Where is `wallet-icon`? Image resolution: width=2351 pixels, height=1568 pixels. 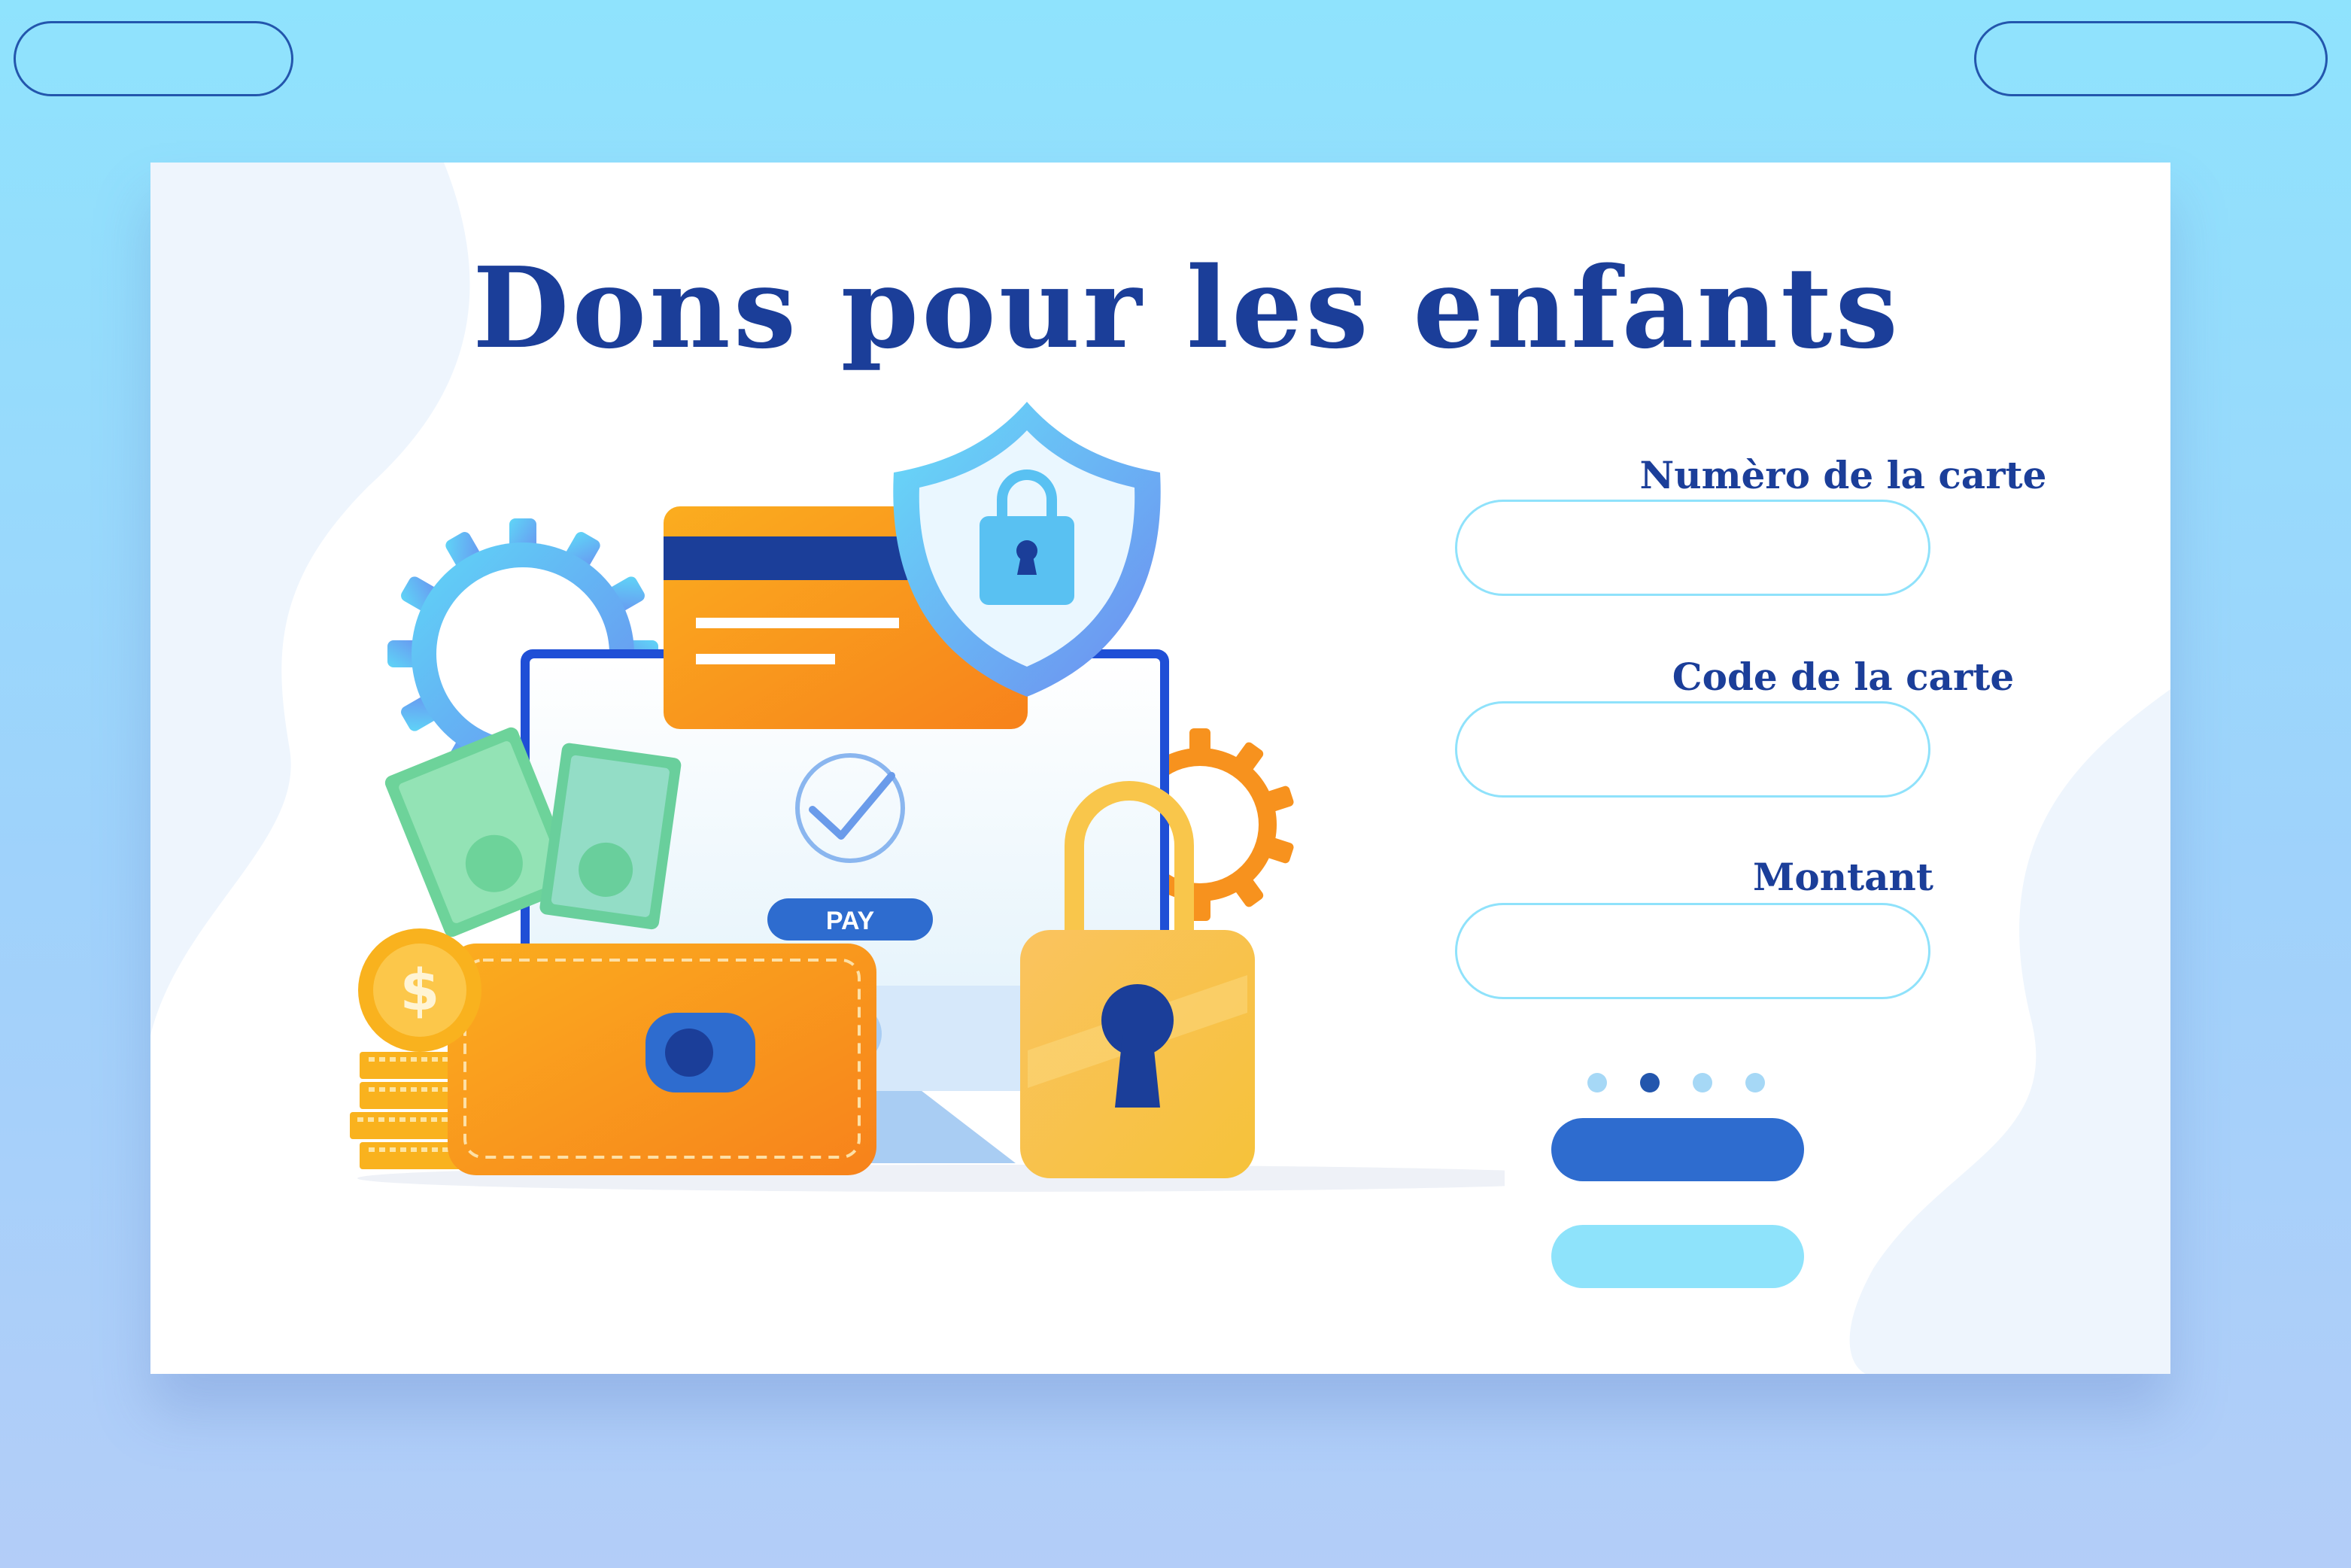 wallet-icon is located at coordinates (662, 1059).